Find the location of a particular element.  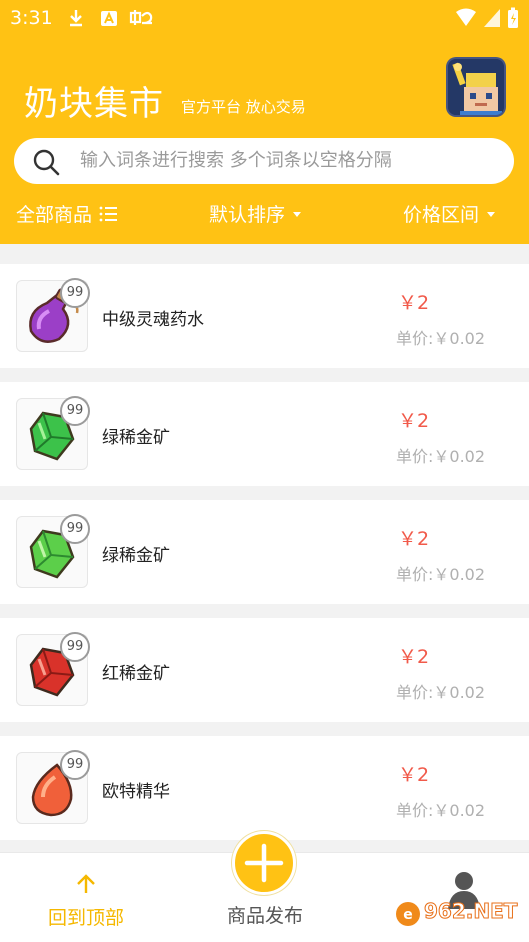

arrow-up-icon is located at coordinates (86, 883).